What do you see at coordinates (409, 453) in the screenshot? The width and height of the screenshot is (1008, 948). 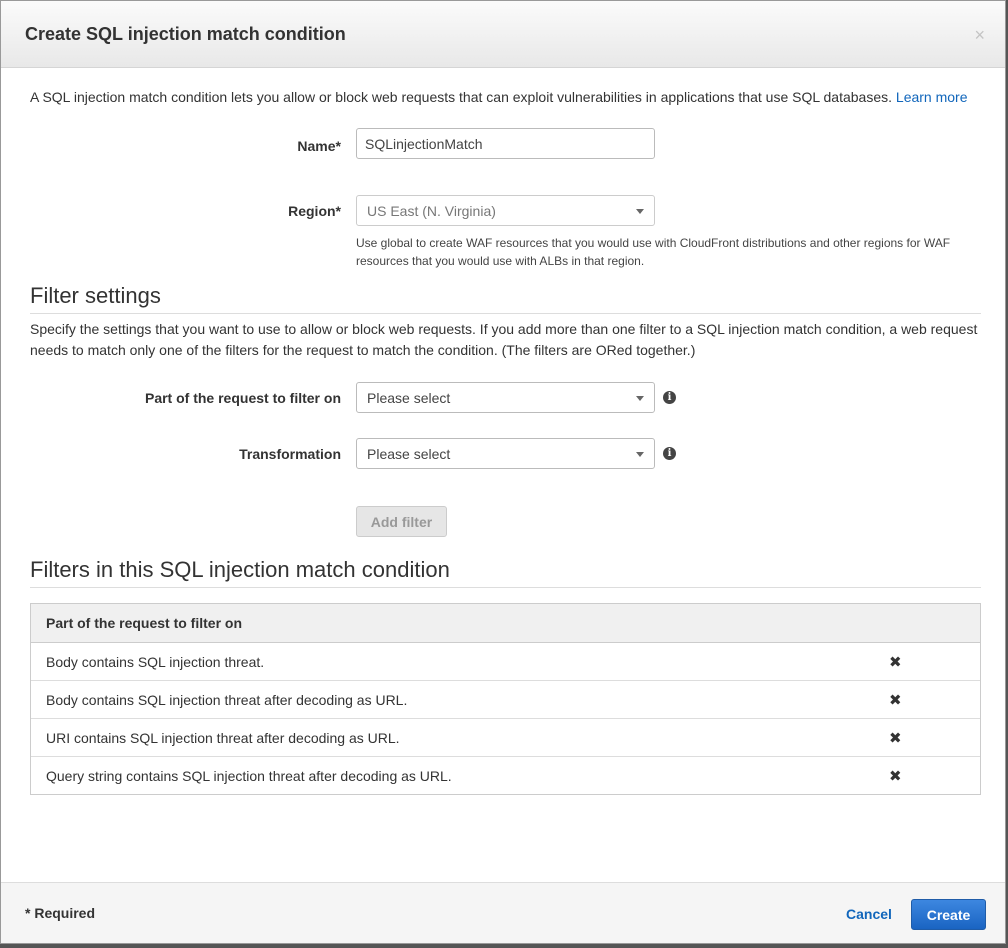 I see `transformation-select-value: Please select` at bounding box center [409, 453].